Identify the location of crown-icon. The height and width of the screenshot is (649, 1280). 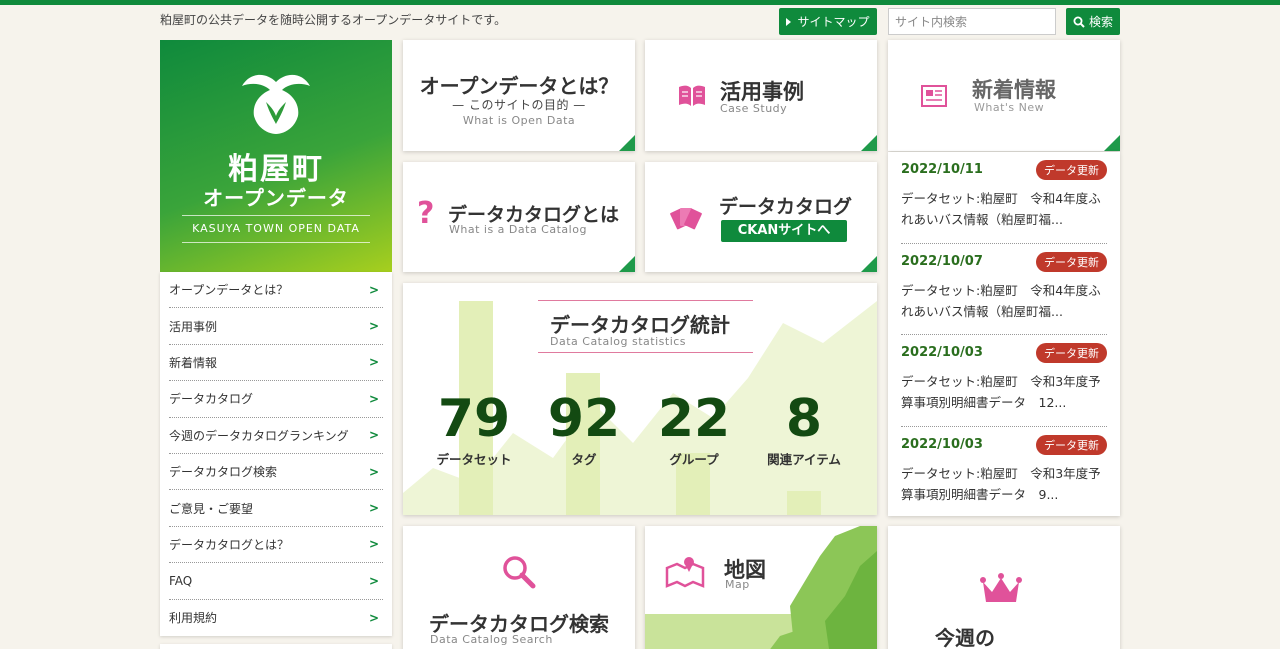
(1001, 587).